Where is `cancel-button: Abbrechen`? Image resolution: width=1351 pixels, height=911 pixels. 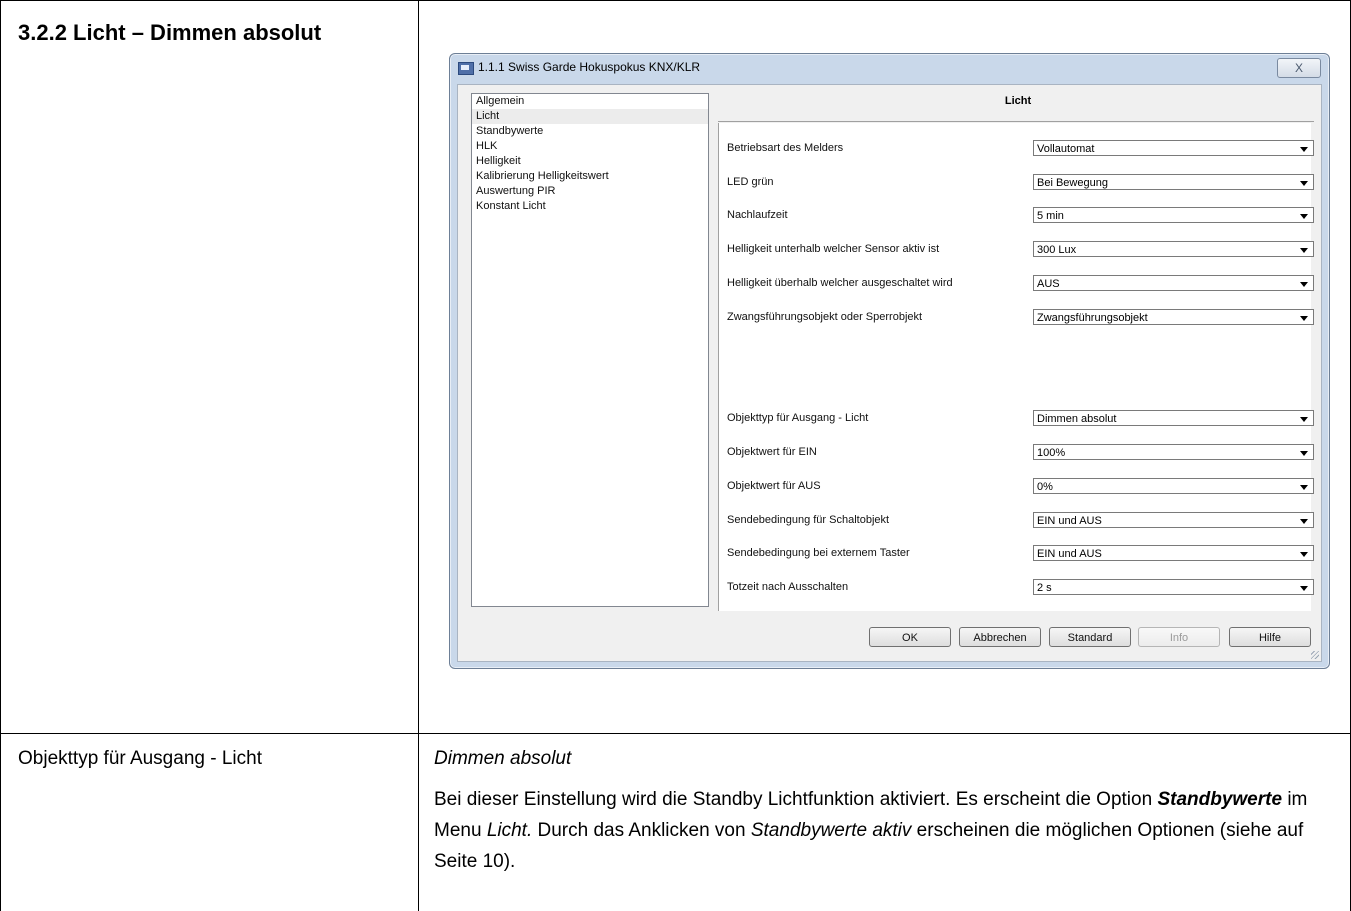
cancel-button: Abbrechen is located at coordinates (1000, 637).